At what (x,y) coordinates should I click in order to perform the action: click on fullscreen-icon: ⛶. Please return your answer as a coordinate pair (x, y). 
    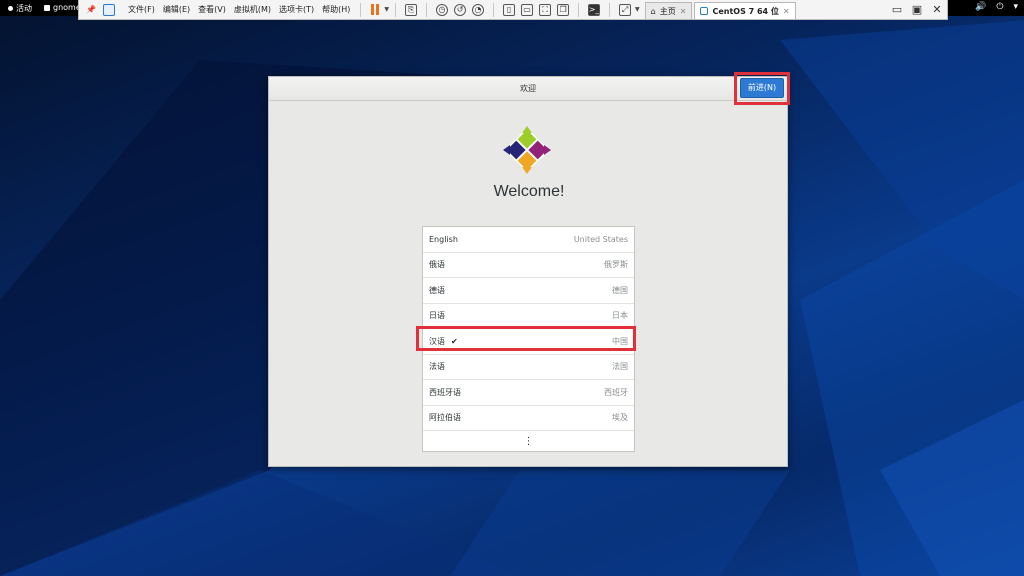
    Looking at the image, I should click on (545, 9).